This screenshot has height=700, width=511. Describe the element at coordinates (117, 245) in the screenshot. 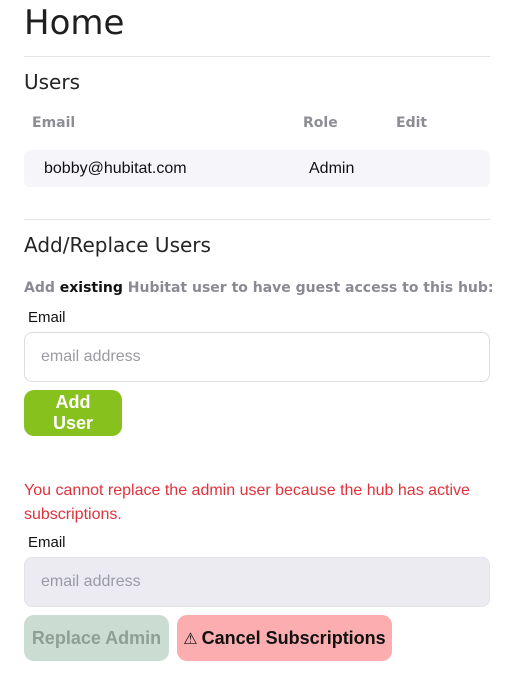

I see `add-replace-section-title: Add/Replace Users` at that location.